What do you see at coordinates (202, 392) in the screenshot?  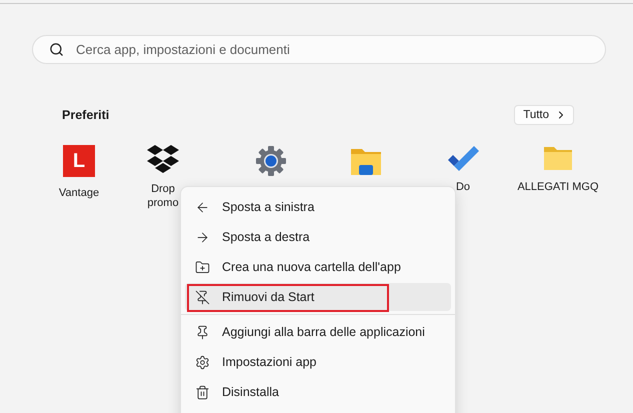 I see `trash-icon` at bounding box center [202, 392].